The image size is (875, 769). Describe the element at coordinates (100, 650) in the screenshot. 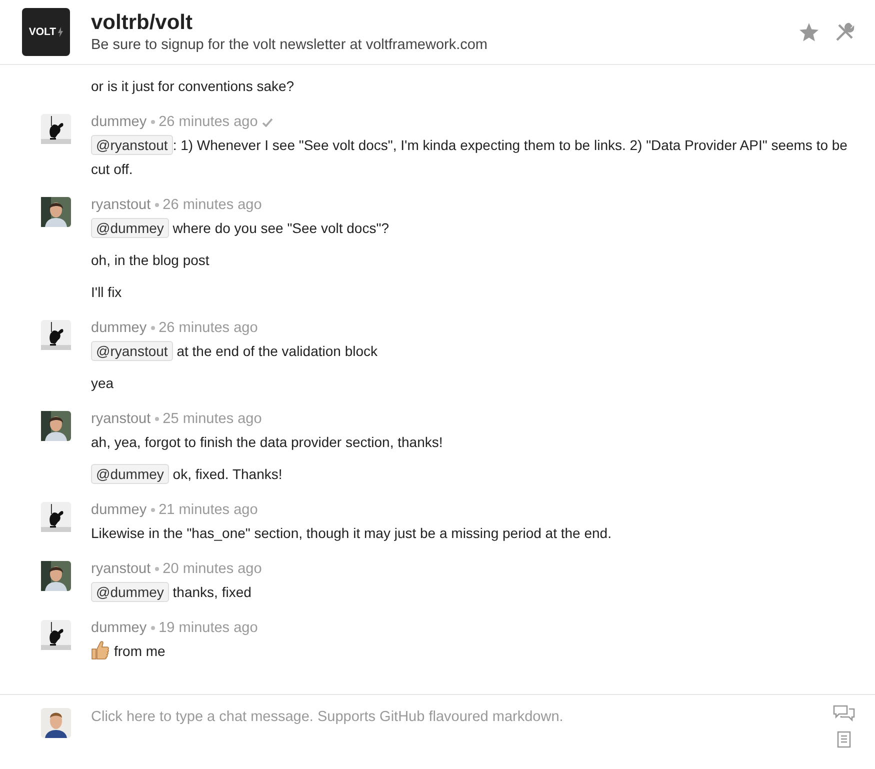

I see `thumbs-up-icon` at that location.